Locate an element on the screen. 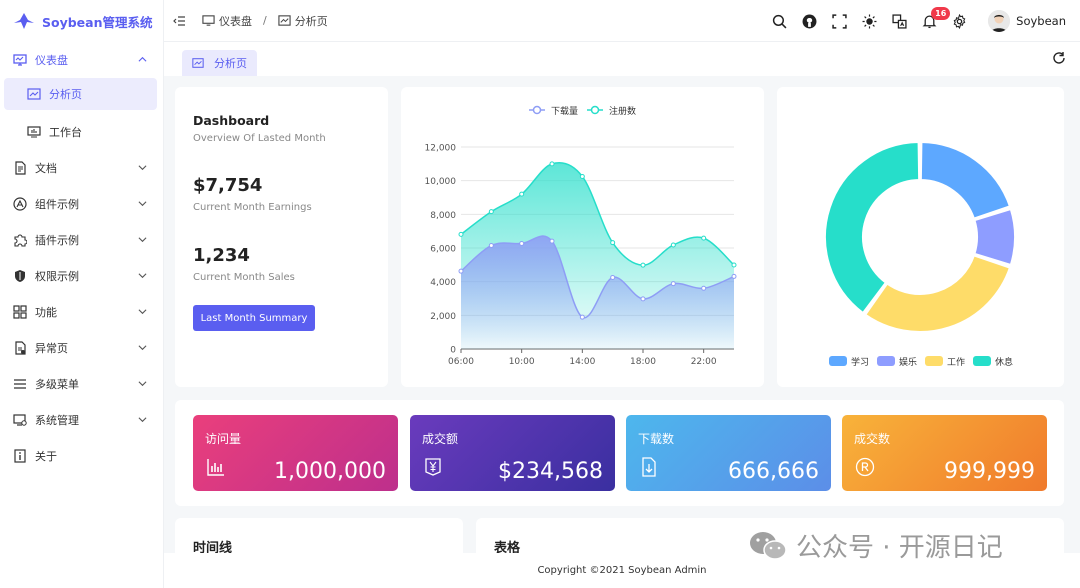 The height and width of the screenshot is (588, 1080). svg-text: 注册数 is located at coordinates (622, 111).